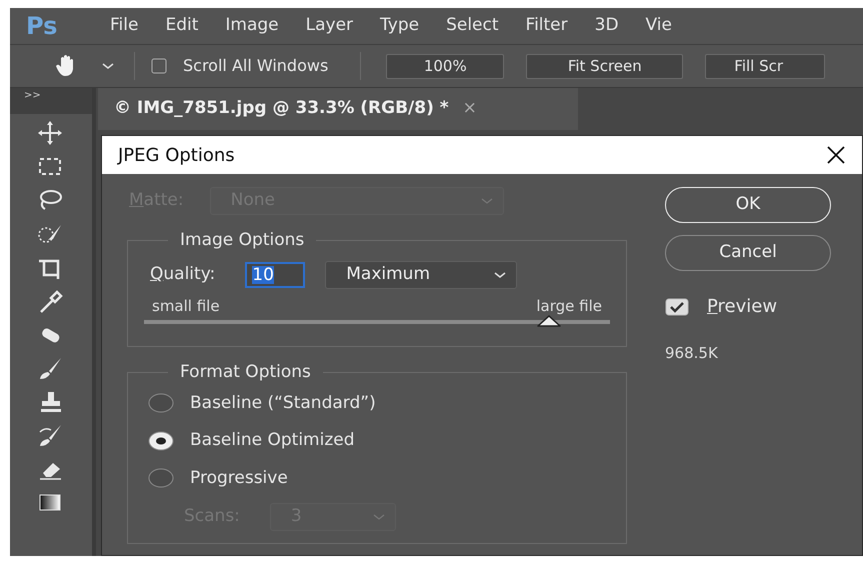 The width and height of the screenshot is (863, 562). I want to click on quality-field: 10, so click(275, 275).